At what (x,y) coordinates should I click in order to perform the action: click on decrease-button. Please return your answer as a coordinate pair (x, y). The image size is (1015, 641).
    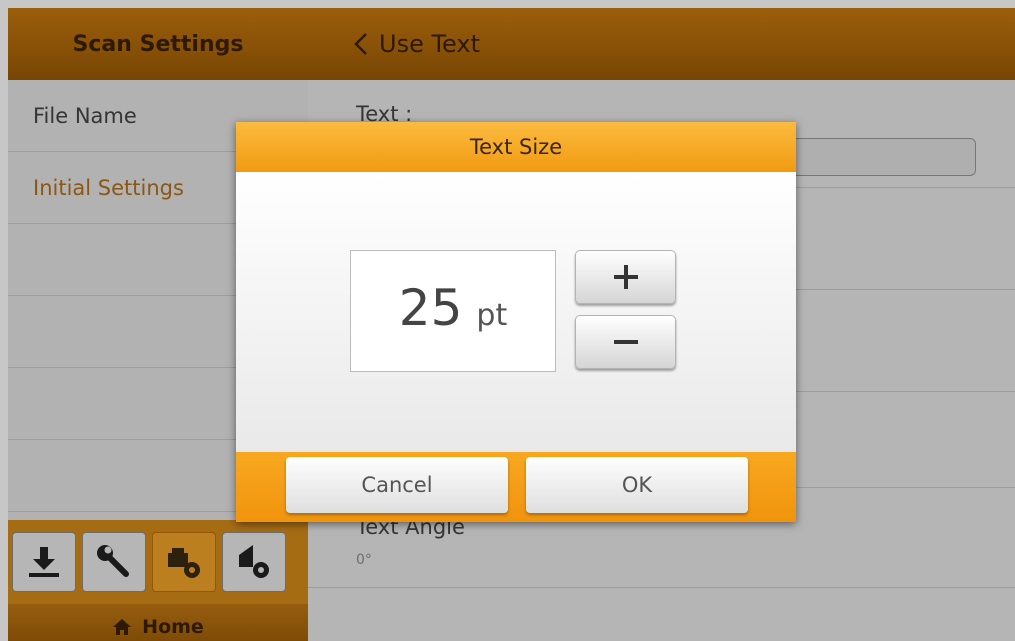
    Looking at the image, I should click on (625, 342).